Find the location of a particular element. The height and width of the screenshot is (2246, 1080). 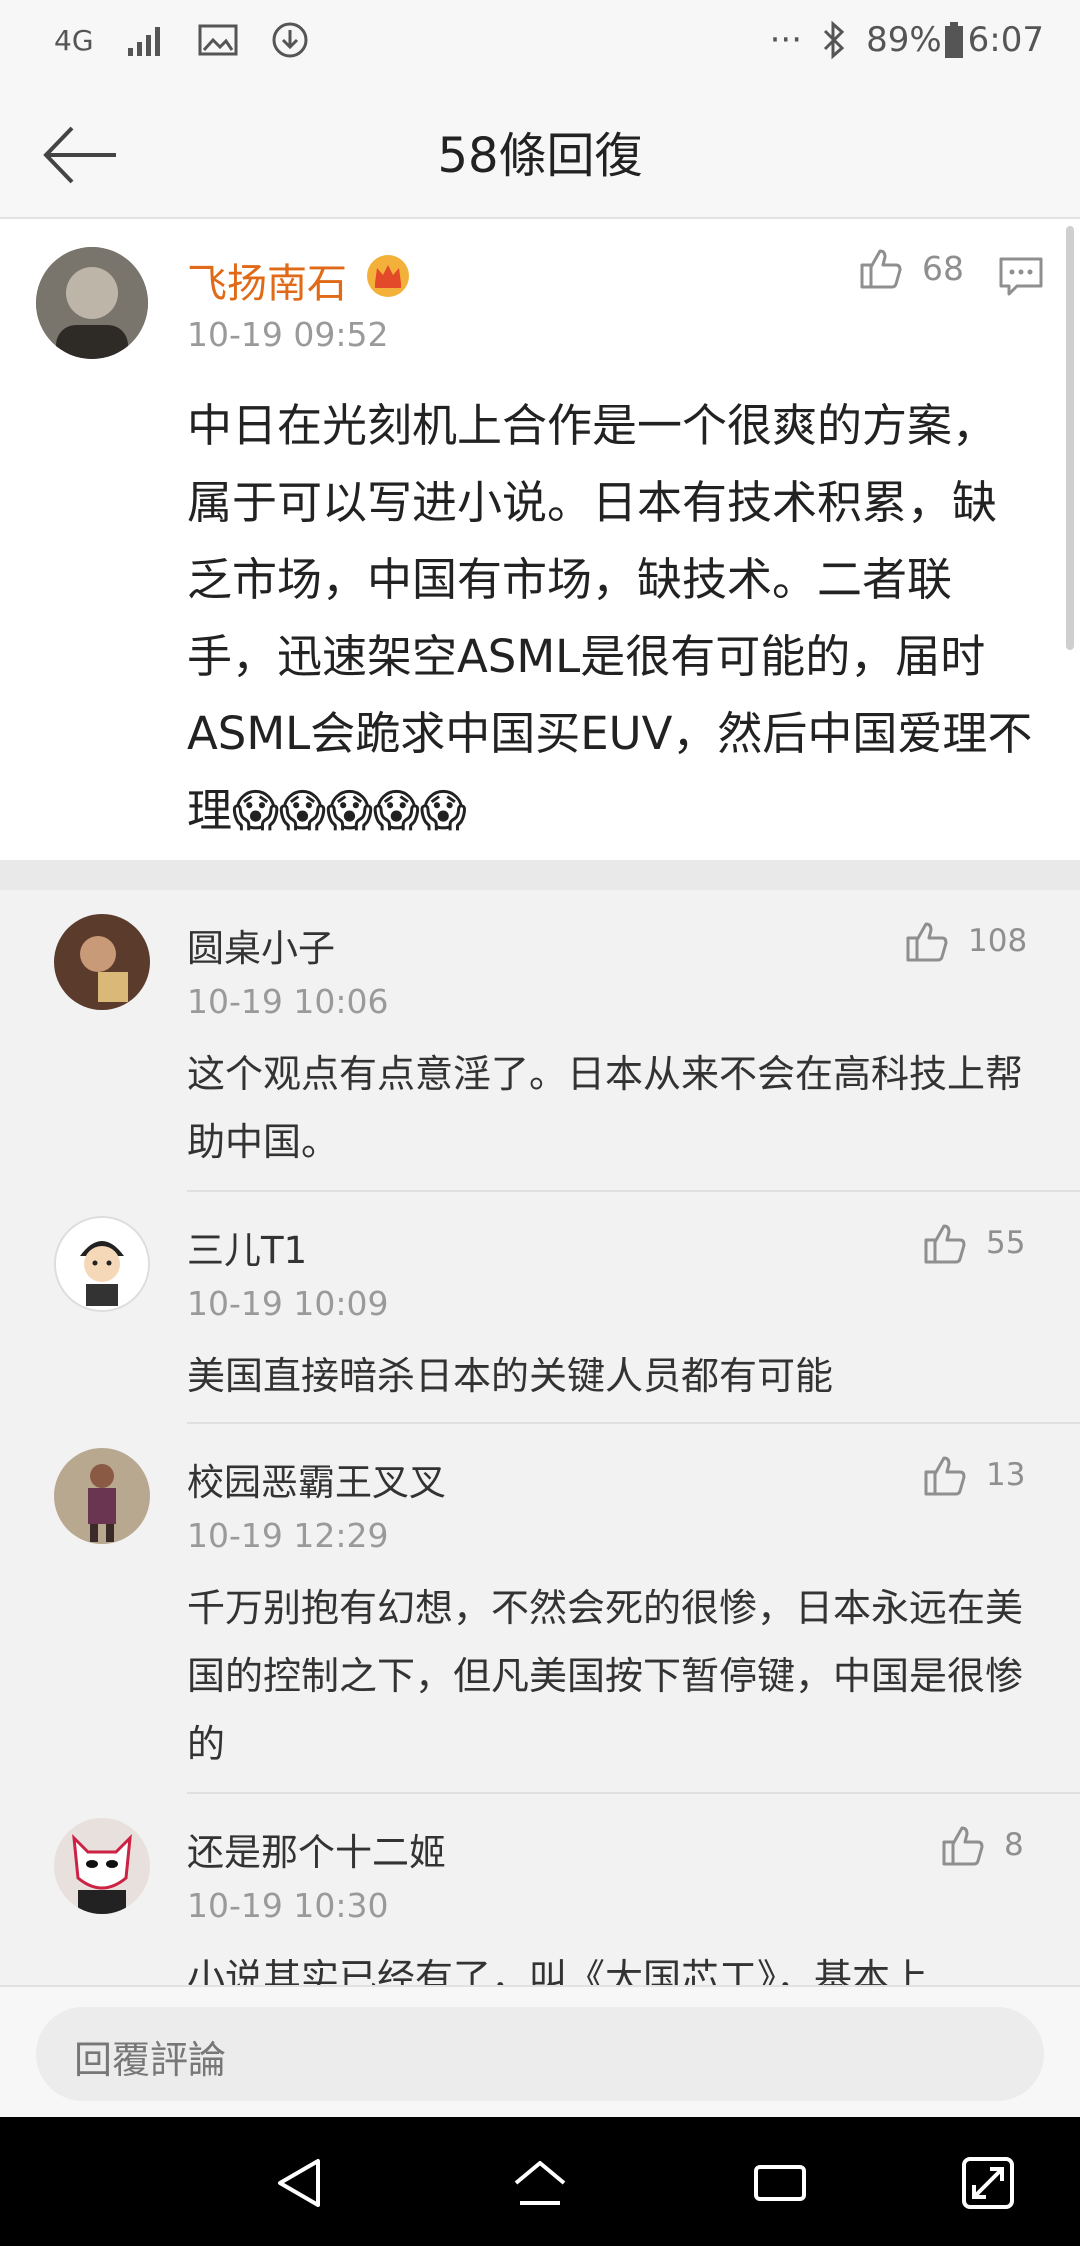

like-button: 68 is located at coordinates (911, 268).